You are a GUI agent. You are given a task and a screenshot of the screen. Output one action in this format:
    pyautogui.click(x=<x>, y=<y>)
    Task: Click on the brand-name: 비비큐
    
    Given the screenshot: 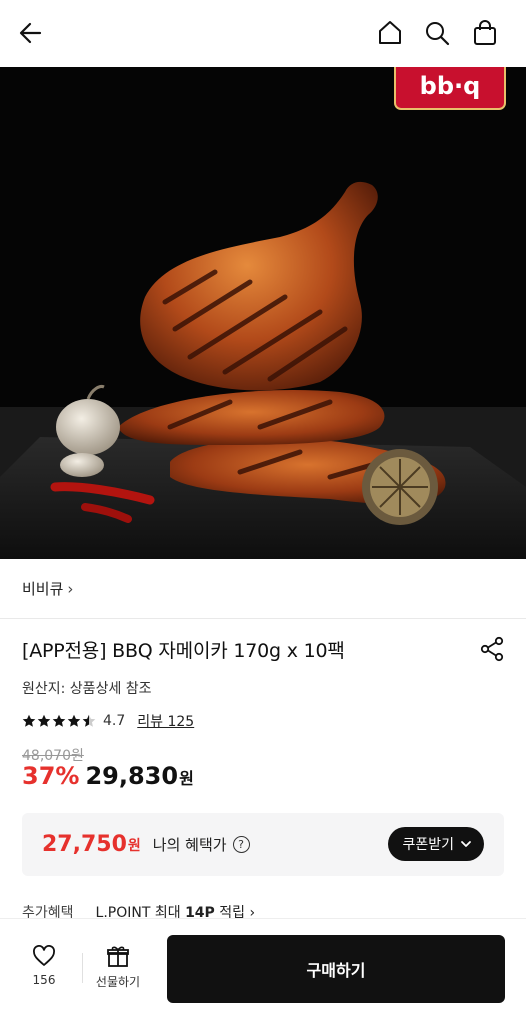 What is the action you would take?
    pyautogui.click(x=43, y=589)
    